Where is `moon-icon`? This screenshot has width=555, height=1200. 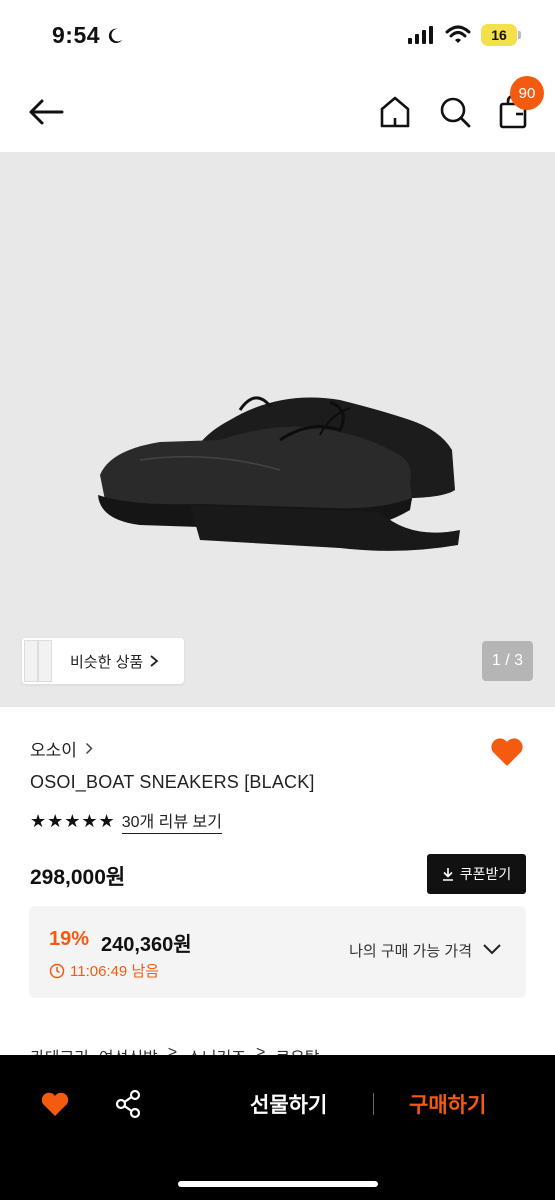
moon-icon is located at coordinates (115, 35).